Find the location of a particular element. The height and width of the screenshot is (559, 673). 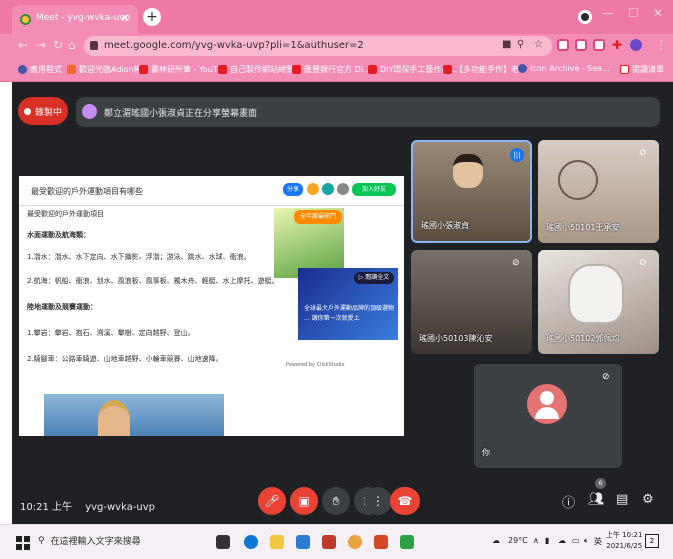

participant-tile: ⊘ 瑤國小50101王承安 is located at coordinates (598, 191).